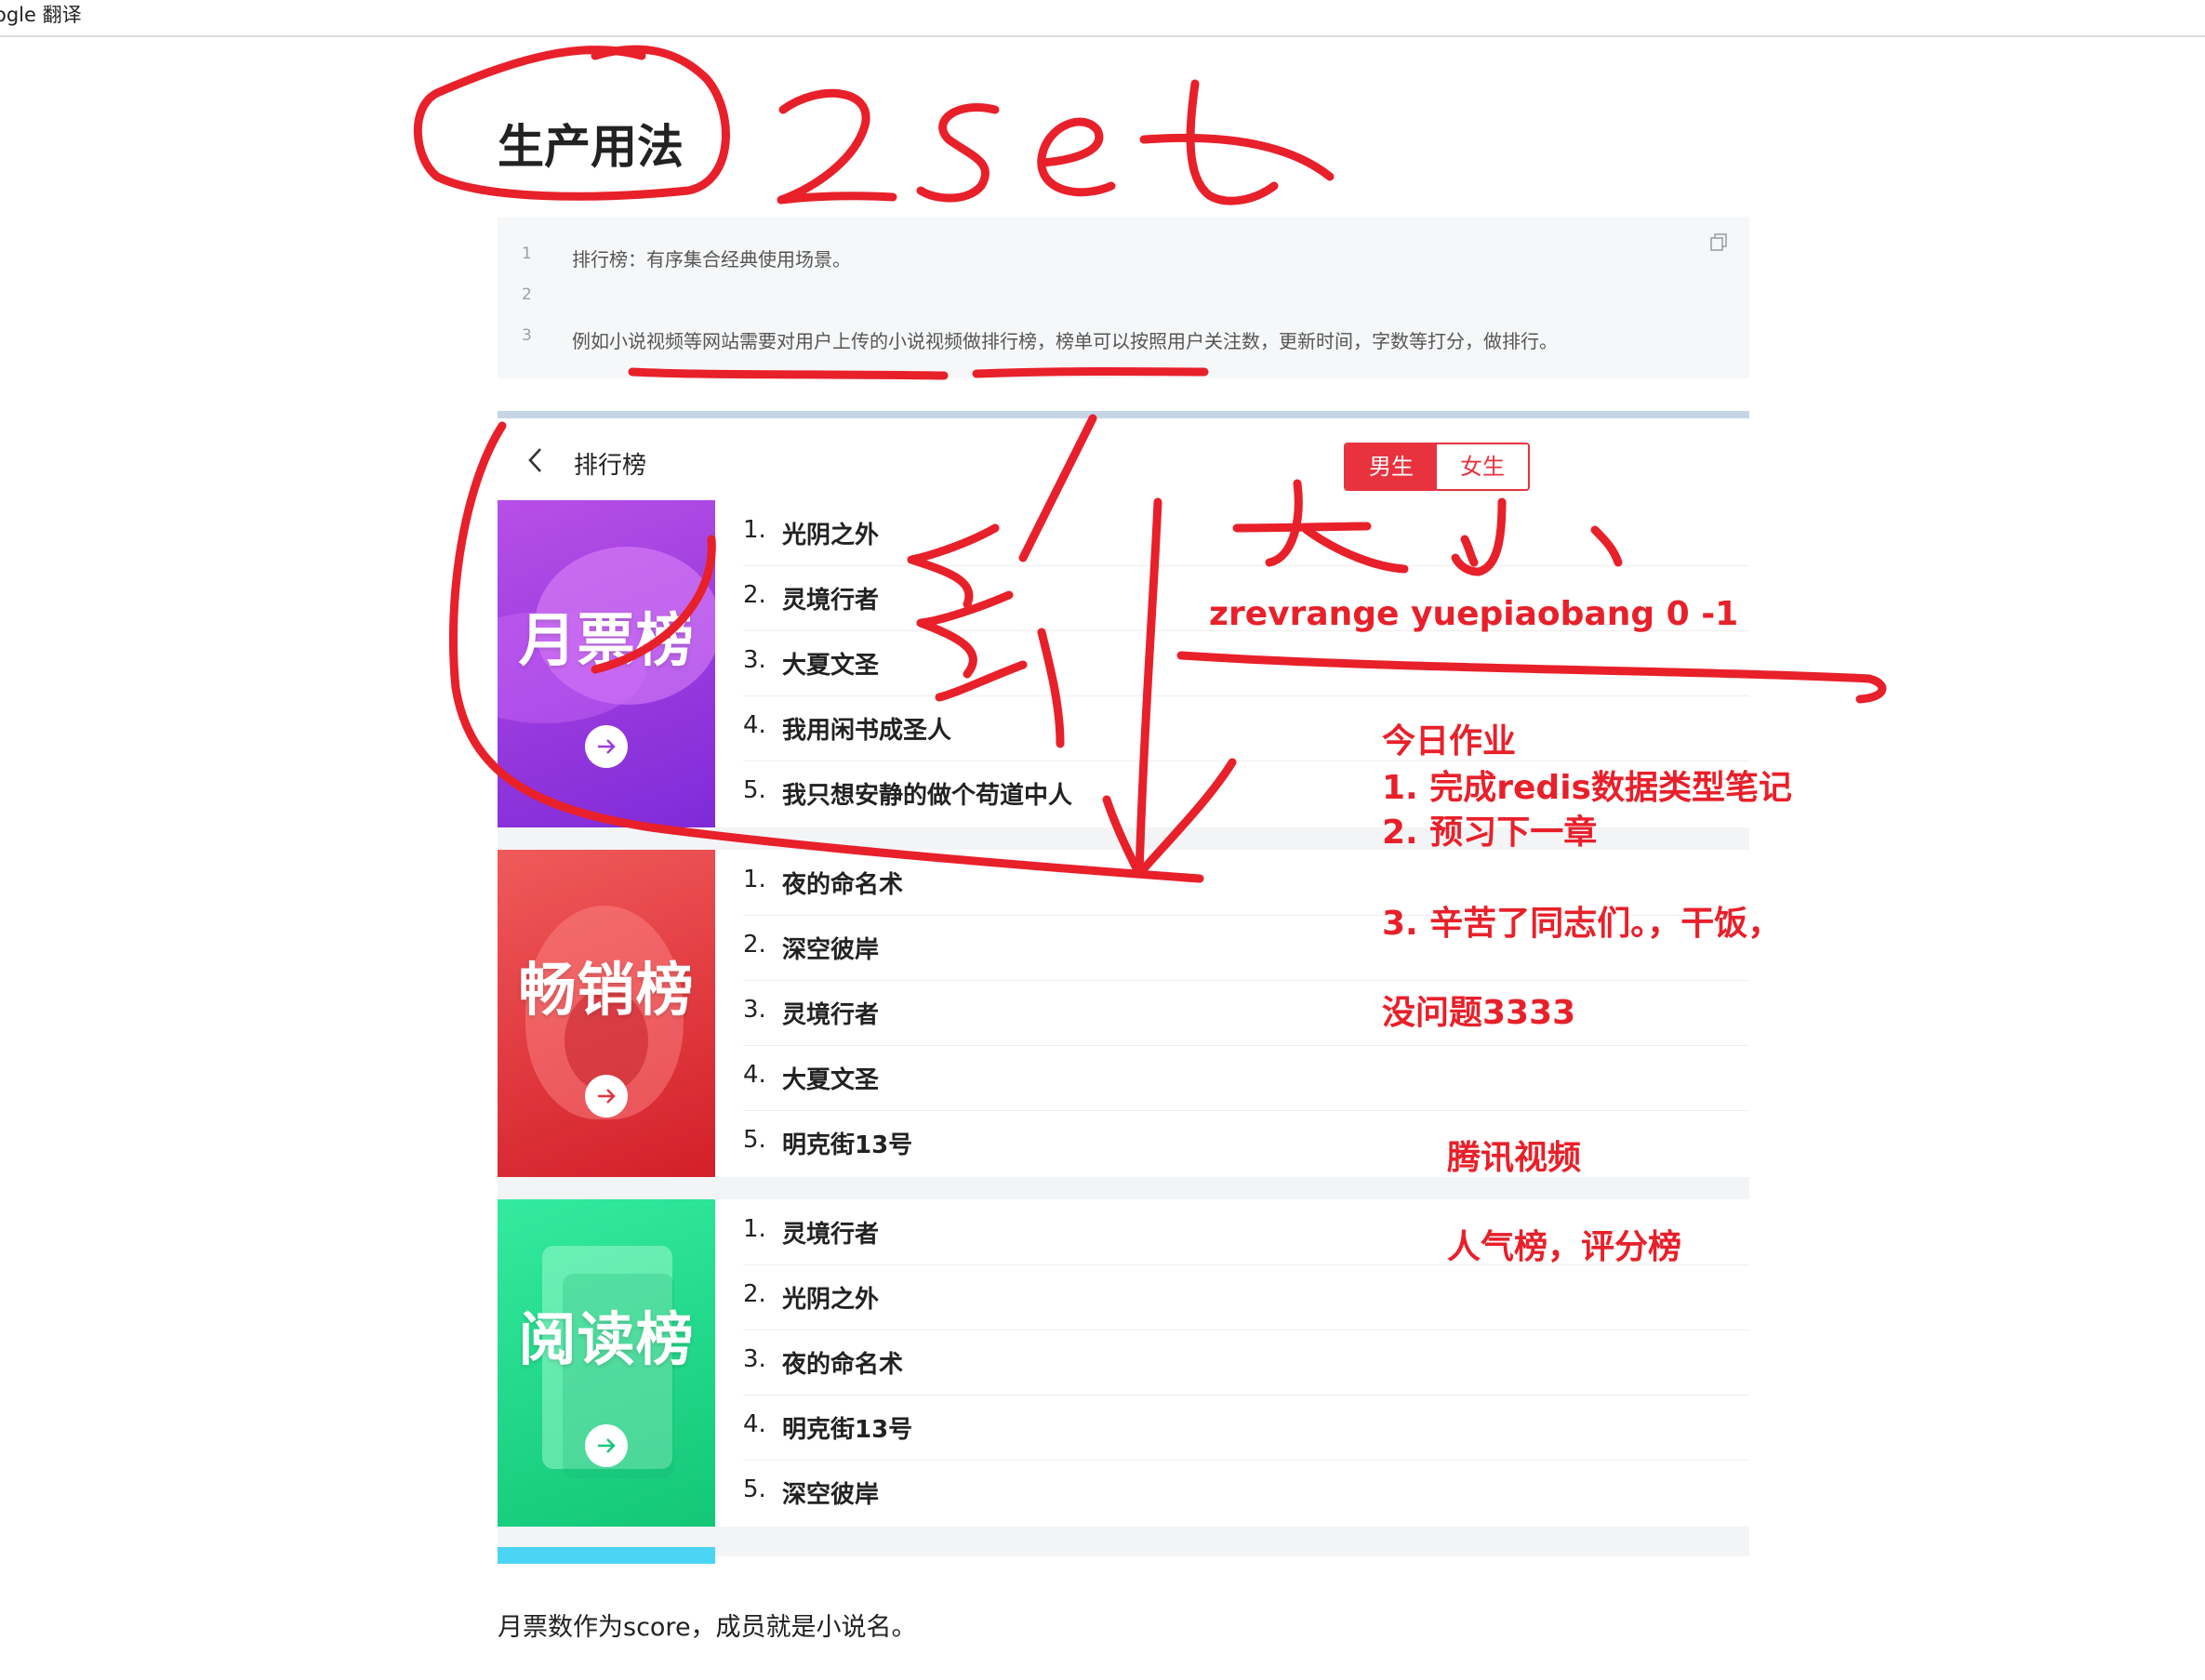 The image size is (2205, 1680). I want to click on list-item: 4. 我用闲书成圣人, so click(1246, 728).